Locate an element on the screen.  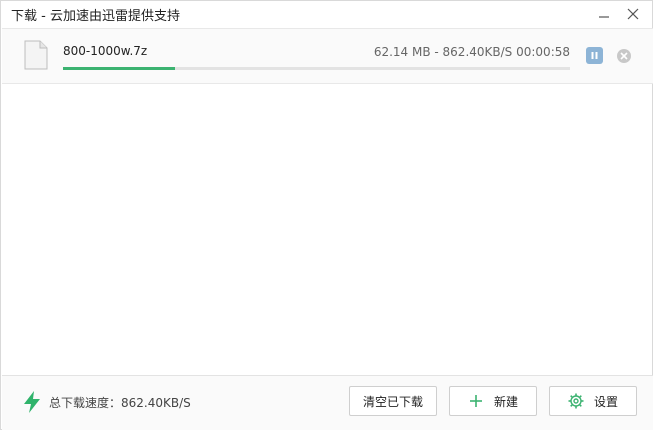
new-download-label: 新建 is located at coordinates (505, 401).